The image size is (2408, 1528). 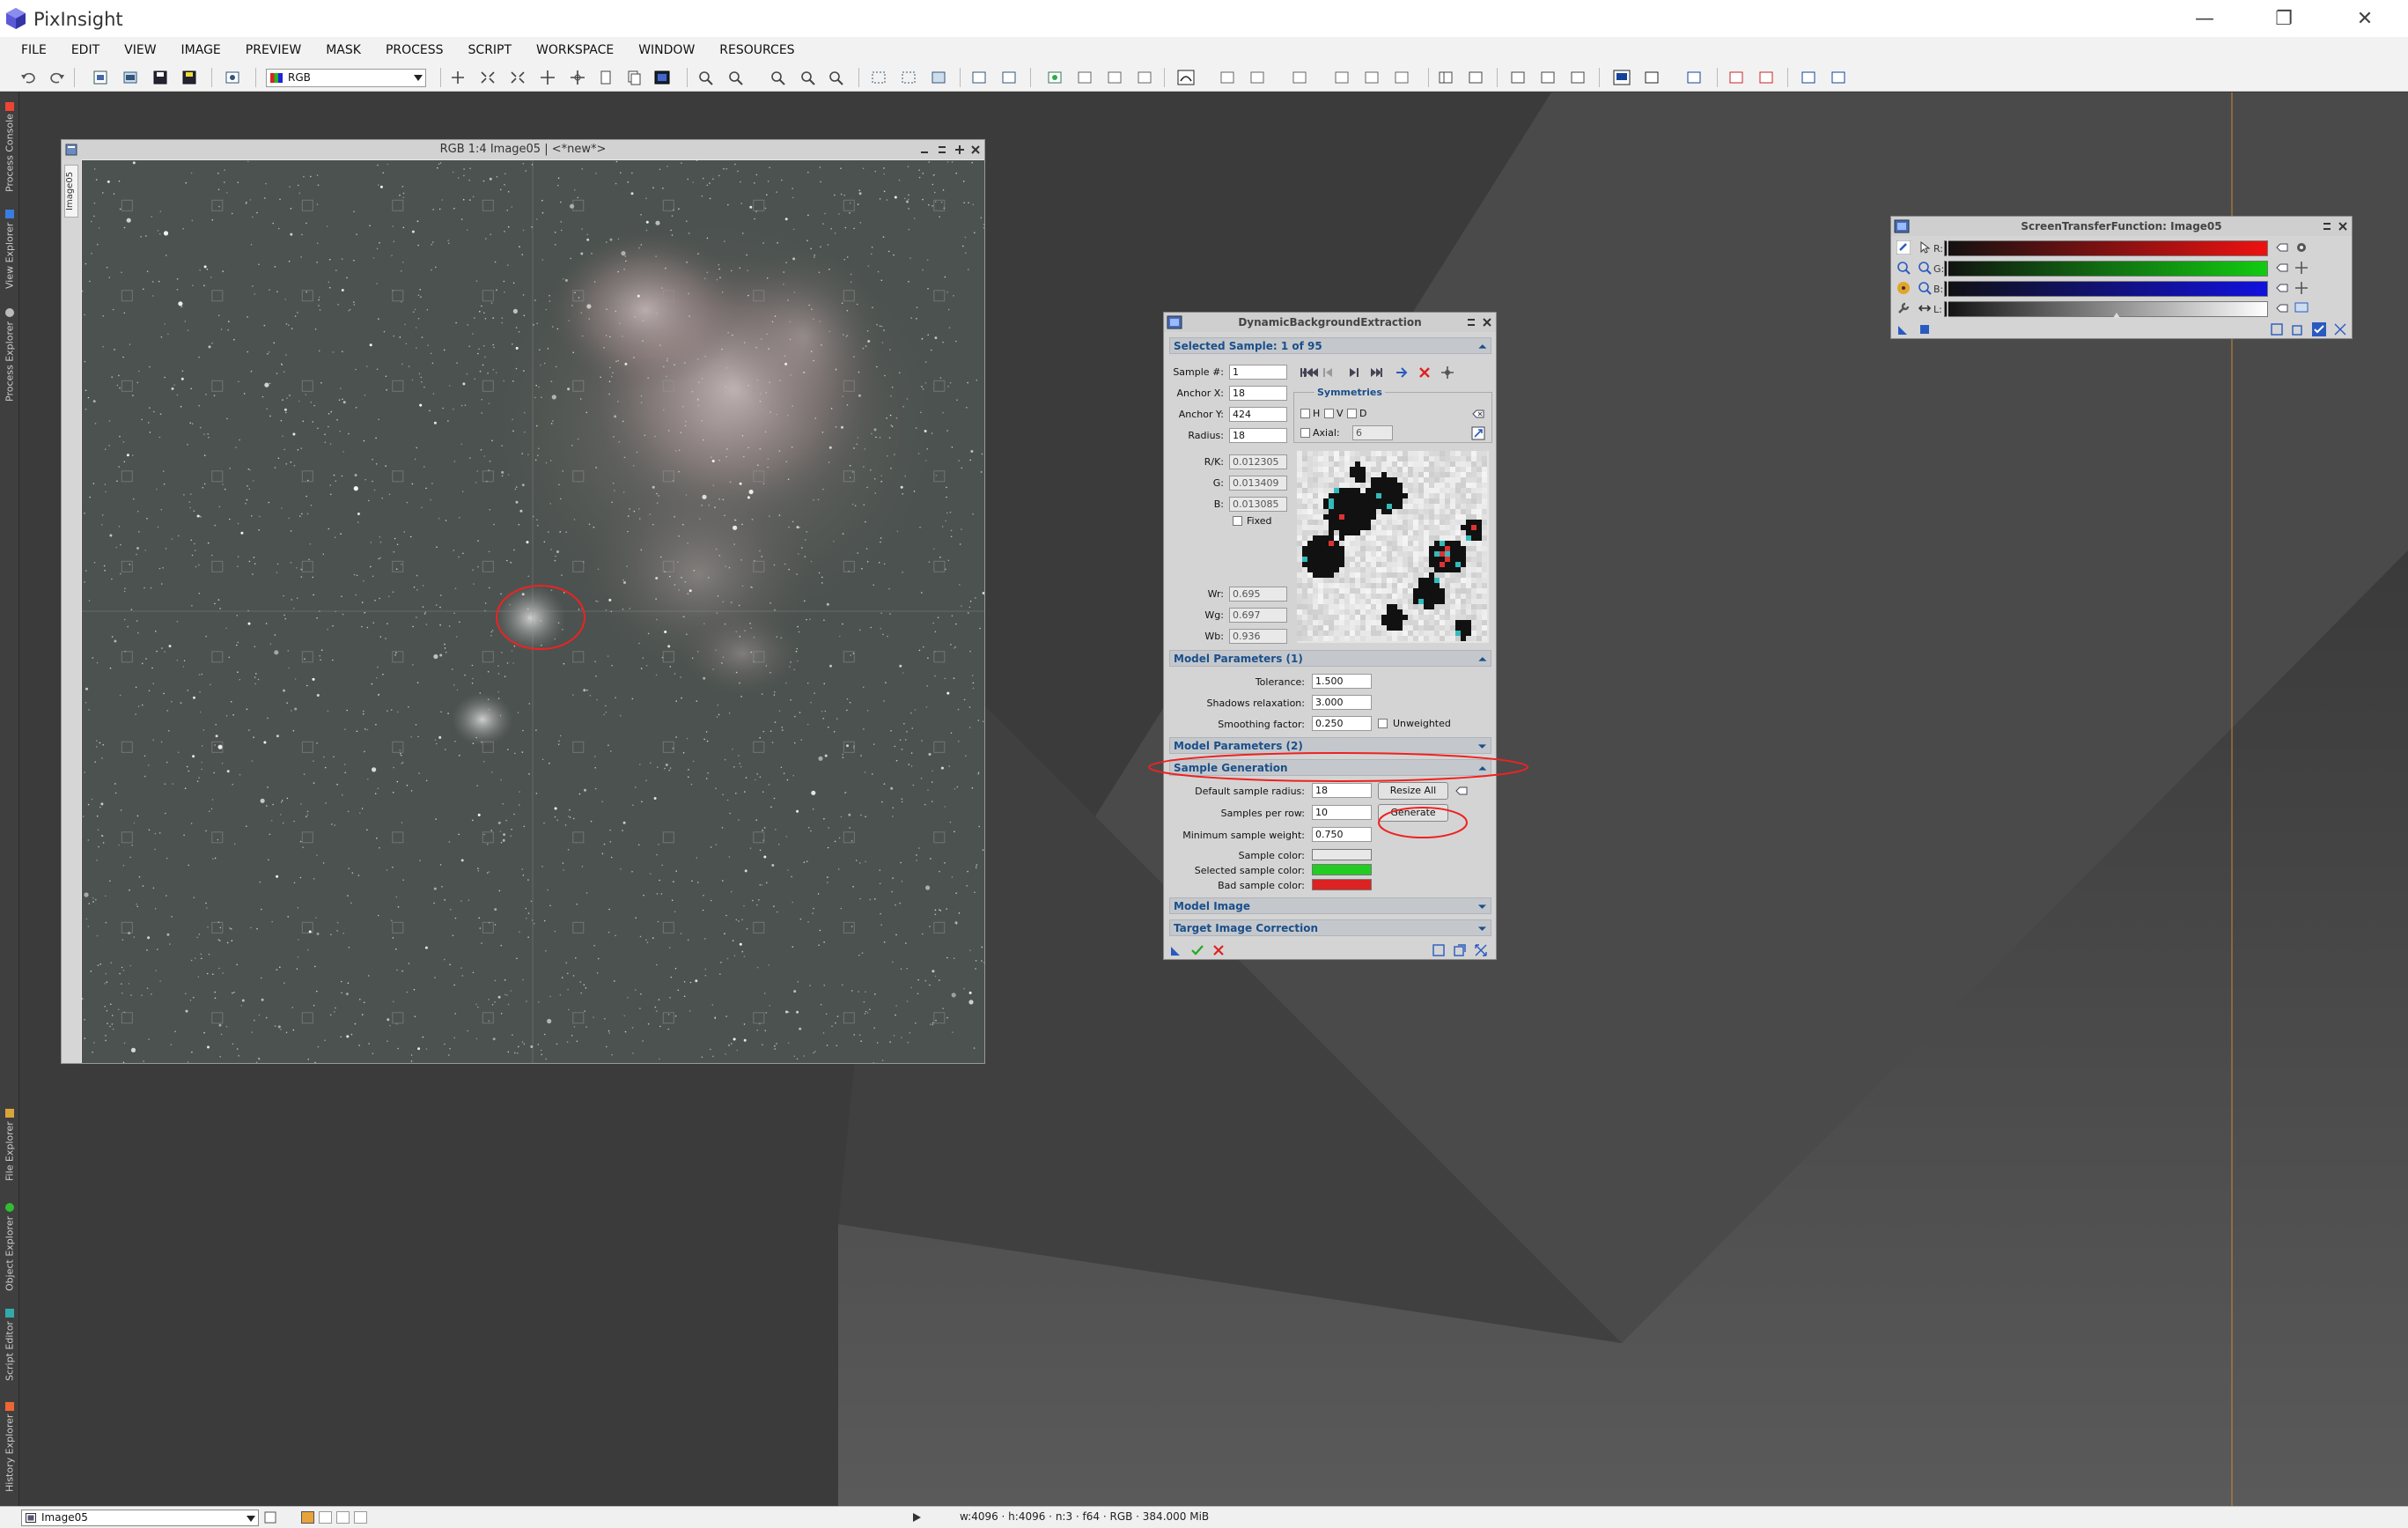 What do you see at coordinates (662, 77) in the screenshot?
I see `screen-icon` at bounding box center [662, 77].